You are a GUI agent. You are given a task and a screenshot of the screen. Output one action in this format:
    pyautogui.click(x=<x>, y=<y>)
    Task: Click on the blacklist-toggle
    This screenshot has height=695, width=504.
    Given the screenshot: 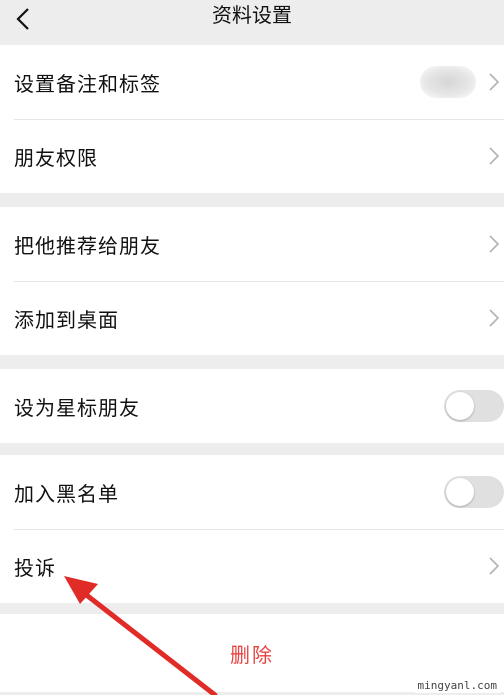 What is the action you would take?
    pyautogui.click(x=474, y=492)
    